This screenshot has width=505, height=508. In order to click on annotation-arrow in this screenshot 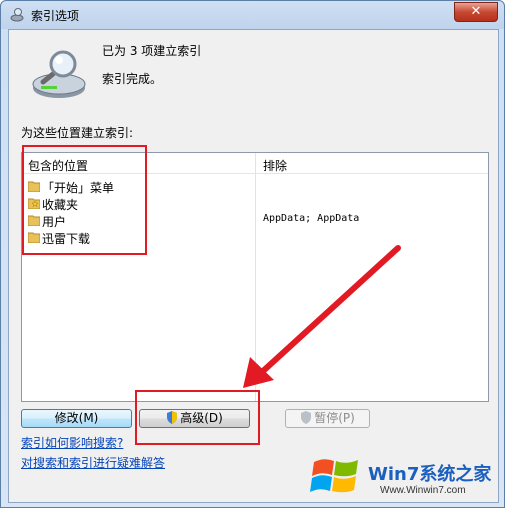, I will do `click(322, 316)`.